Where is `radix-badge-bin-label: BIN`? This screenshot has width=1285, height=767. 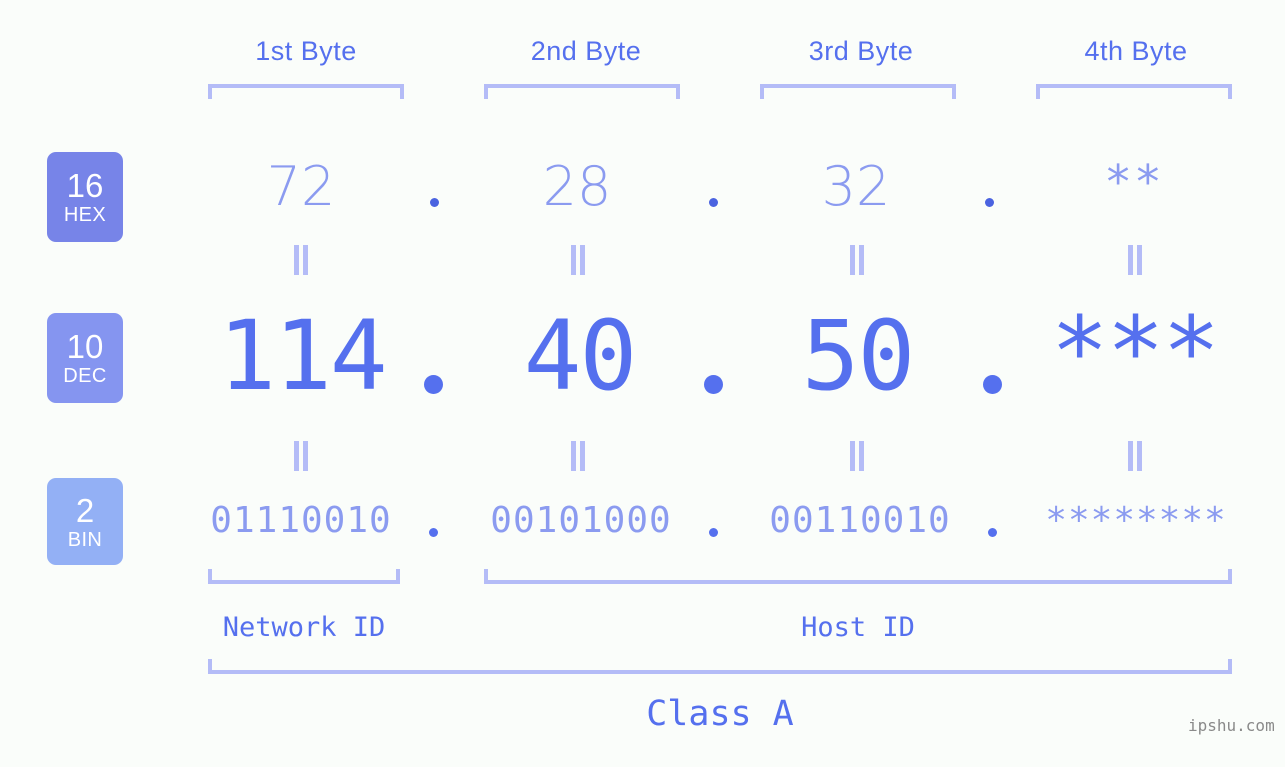 radix-badge-bin-label: BIN is located at coordinates (85, 539).